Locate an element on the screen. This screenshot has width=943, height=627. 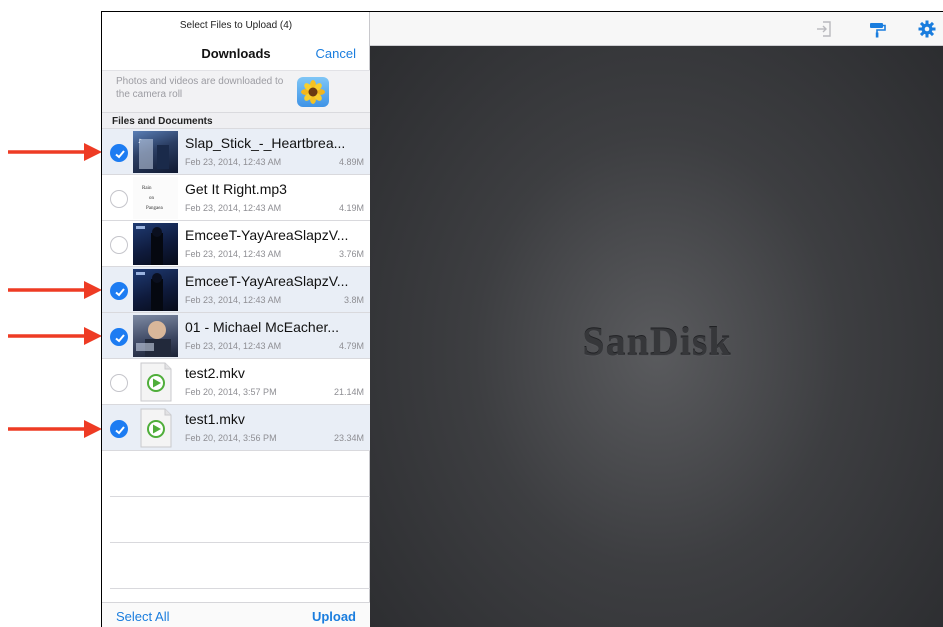
file-size: 23.34M is located at coordinates (348, 438).